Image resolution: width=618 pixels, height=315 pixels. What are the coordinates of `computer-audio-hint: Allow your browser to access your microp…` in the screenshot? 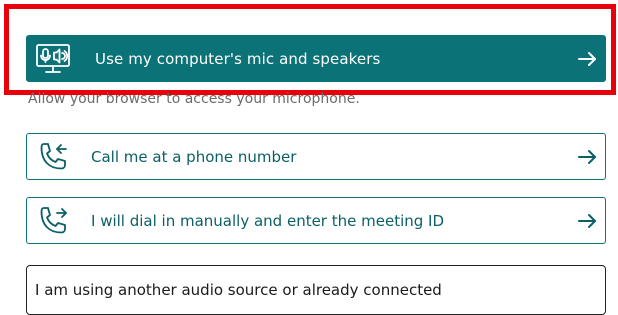 It's located at (194, 99).